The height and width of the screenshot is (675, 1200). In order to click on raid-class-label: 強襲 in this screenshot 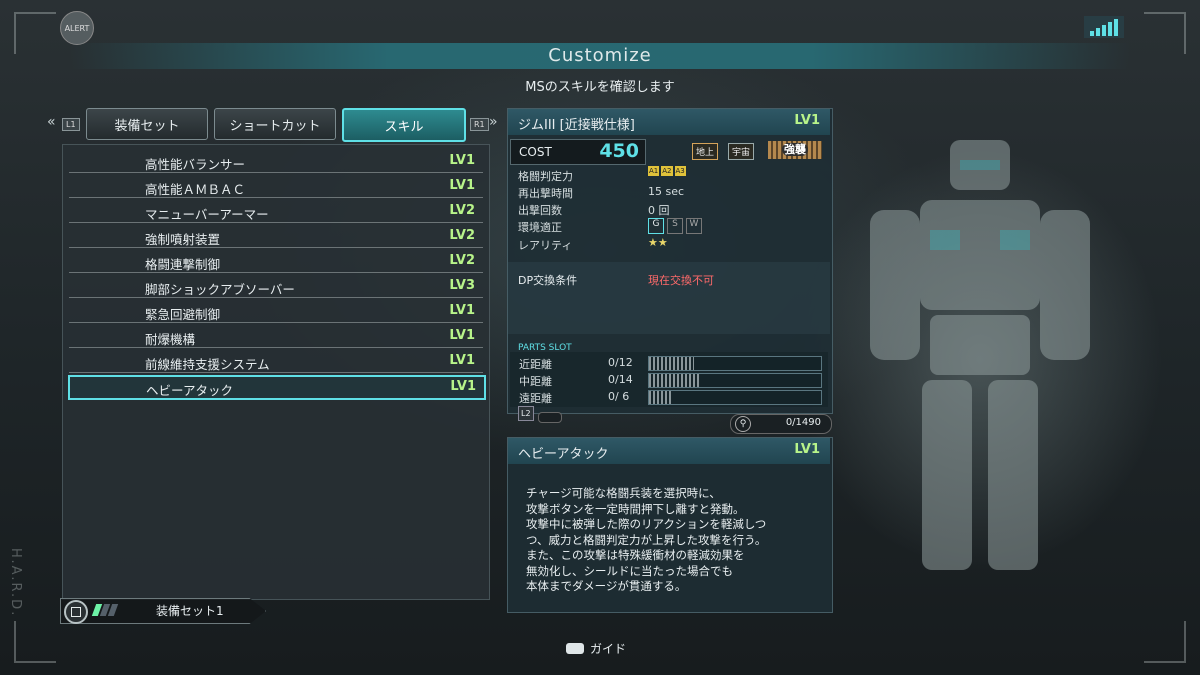, I will do `click(795, 149)`.